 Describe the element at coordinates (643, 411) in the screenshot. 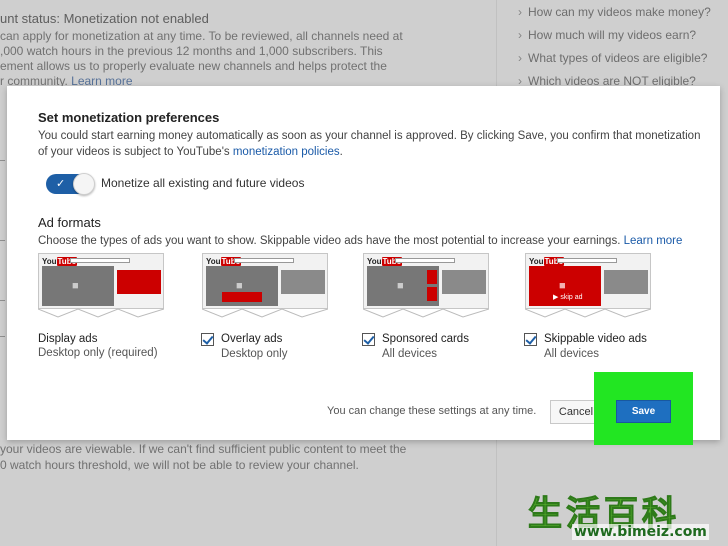

I see `save-button: Save` at that location.